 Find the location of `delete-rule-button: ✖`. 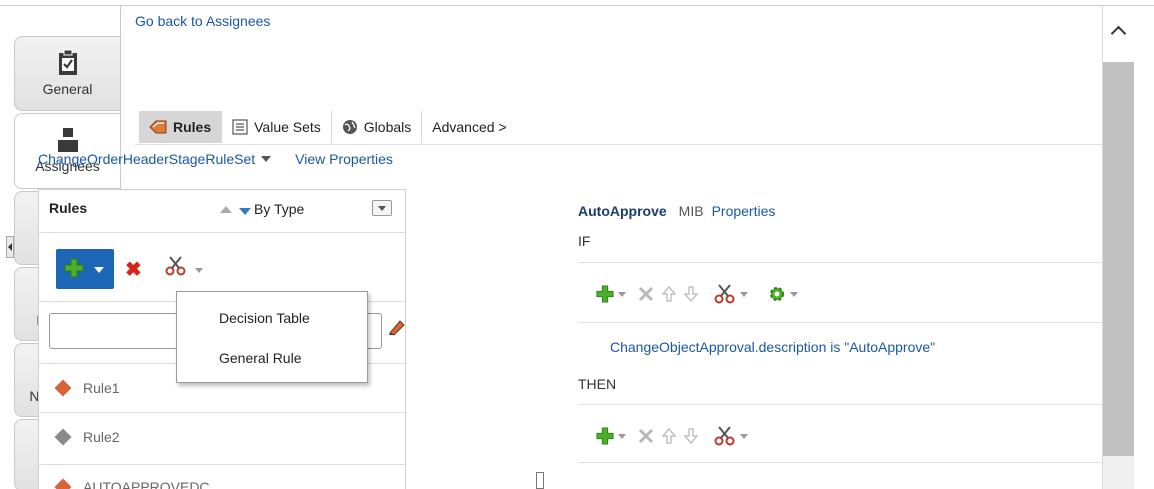

delete-rule-button: ✖ is located at coordinates (133, 270).